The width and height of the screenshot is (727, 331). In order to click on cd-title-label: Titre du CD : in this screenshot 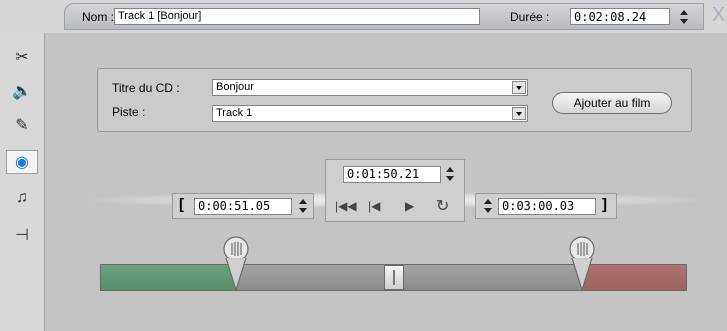, I will do `click(146, 88)`.